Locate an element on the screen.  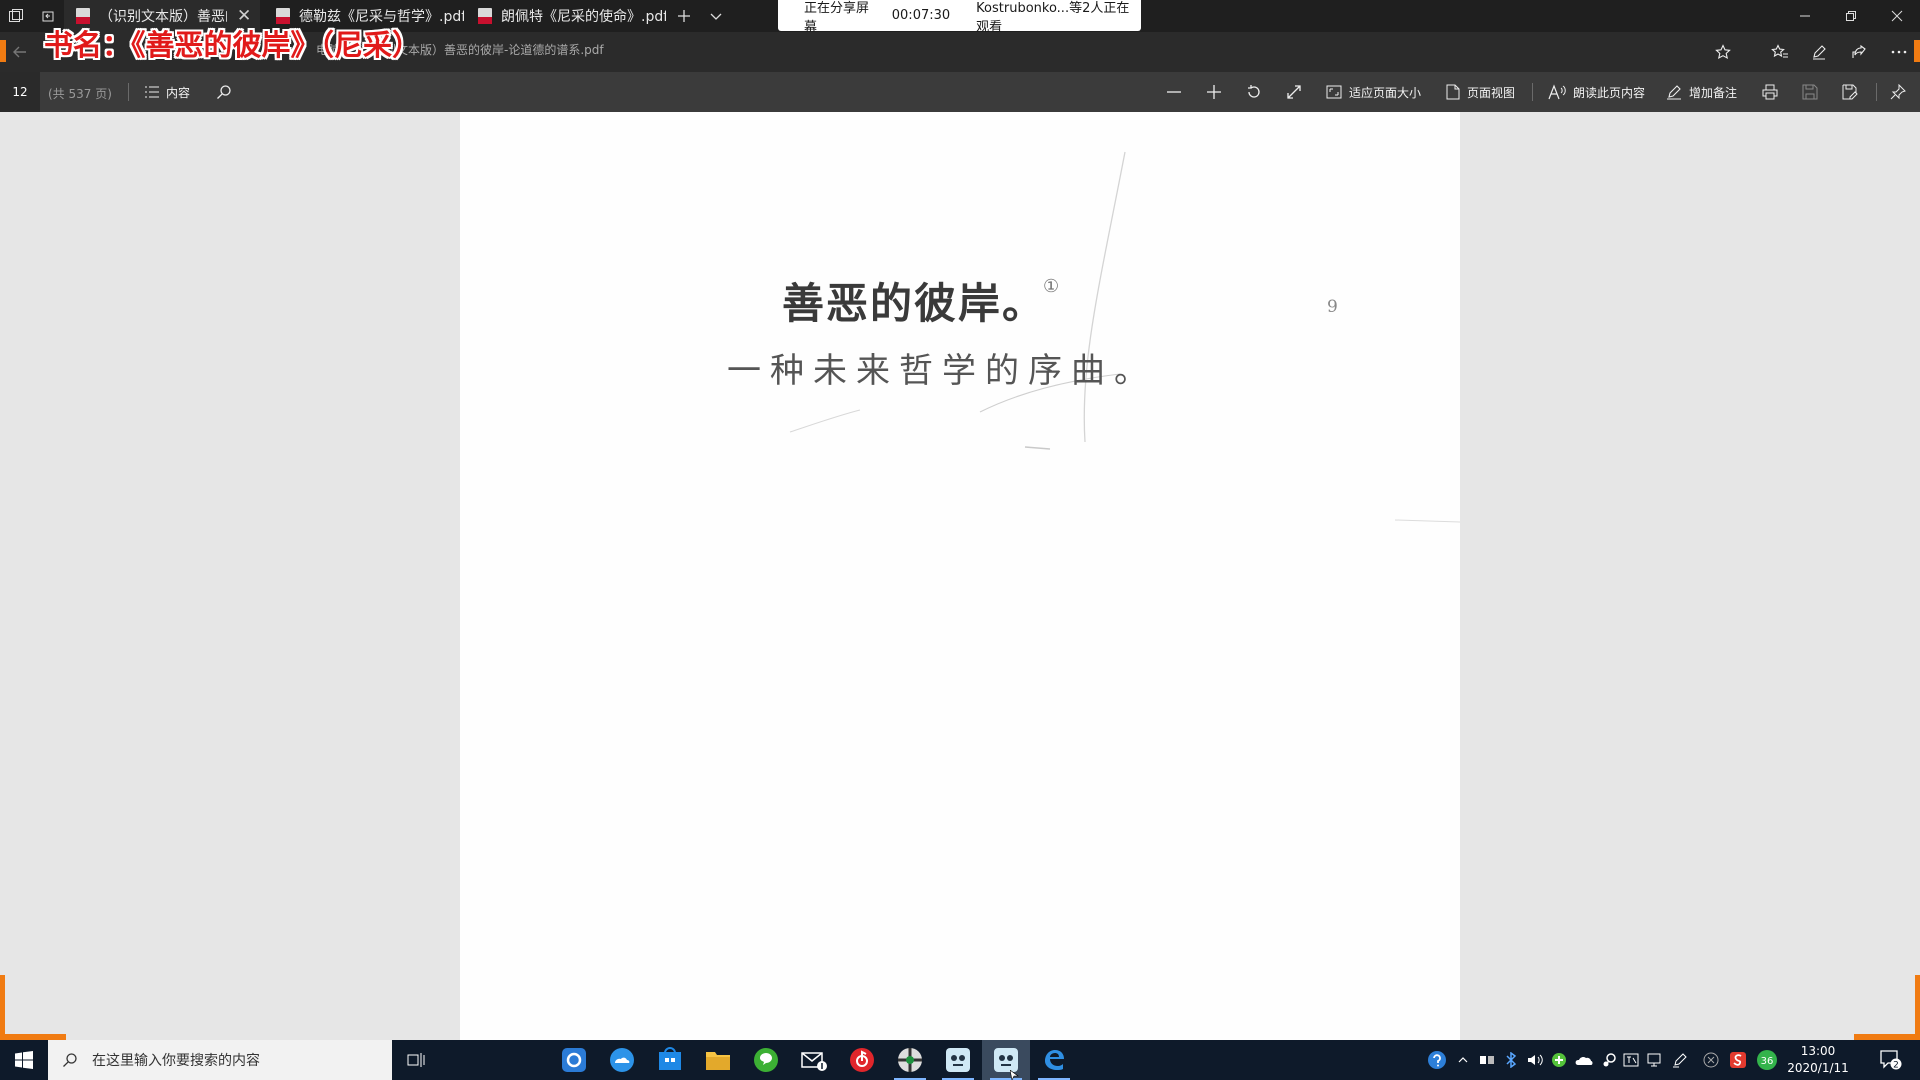
taskbar-app-store is located at coordinates (670, 1060).